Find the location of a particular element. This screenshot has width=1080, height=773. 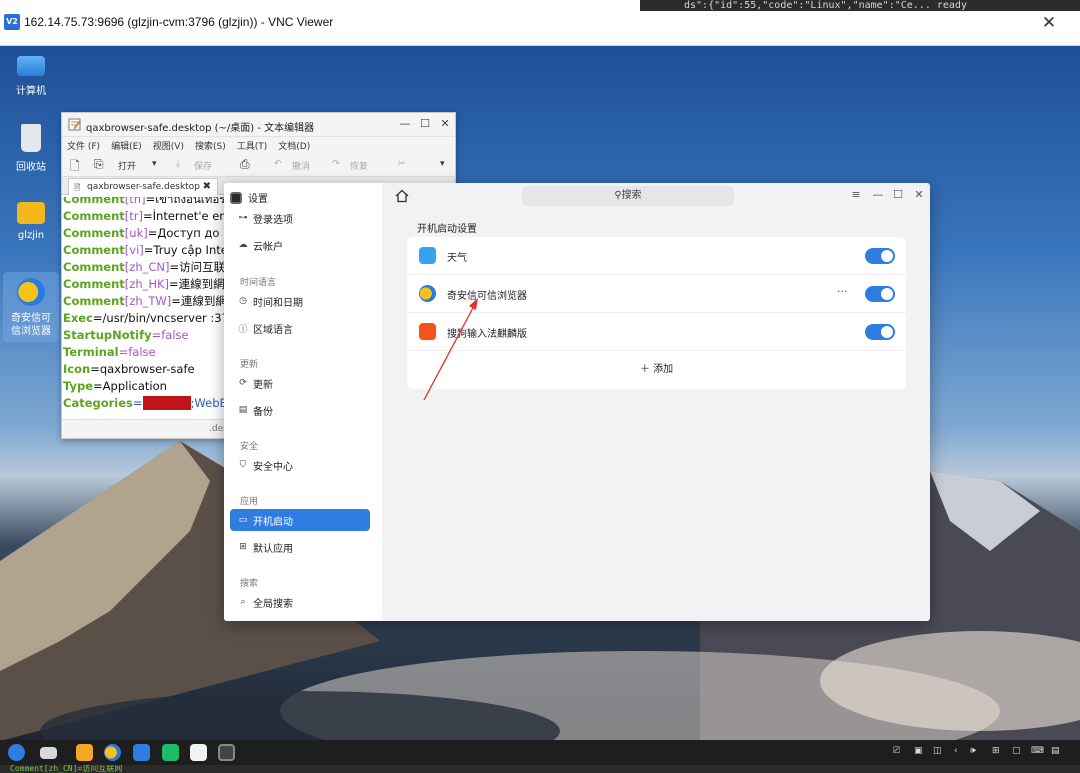

menu-tools: 工具(T) is located at coordinates (252, 145).